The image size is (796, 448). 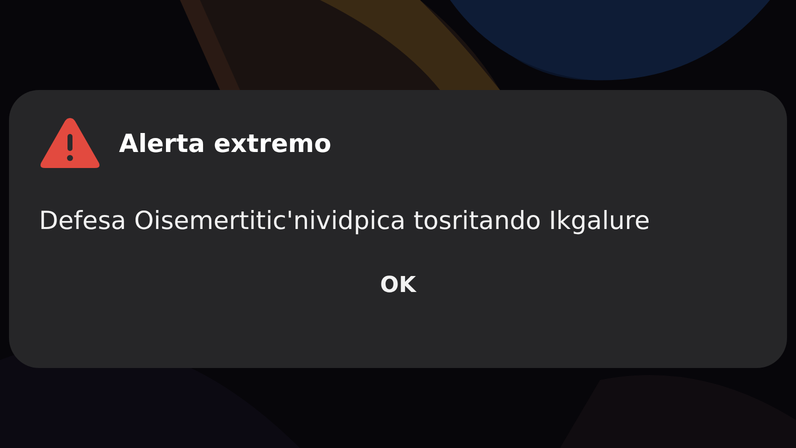 What do you see at coordinates (225, 143) in the screenshot?
I see `dialog-title: Alerta extremo` at bounding box center [225, 143].